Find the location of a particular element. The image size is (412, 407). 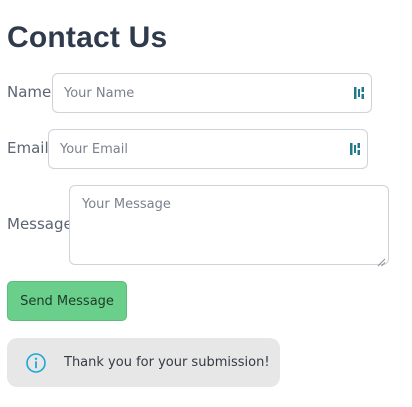

email-field: Your Email is located at coordinates (208, 149).